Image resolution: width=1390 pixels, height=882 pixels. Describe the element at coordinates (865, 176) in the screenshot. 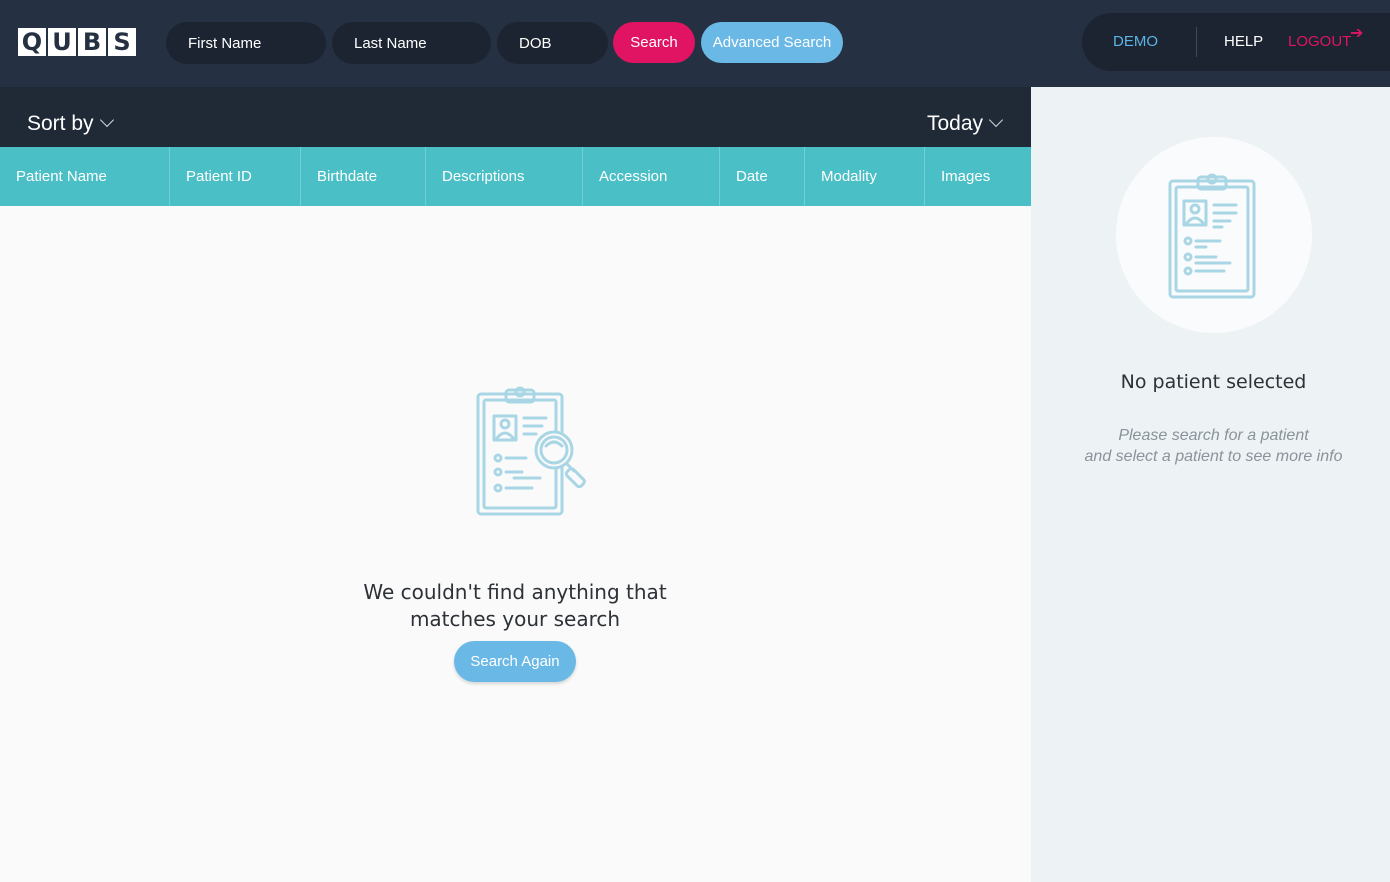

I see `column-header-modality: Modality` at that location.